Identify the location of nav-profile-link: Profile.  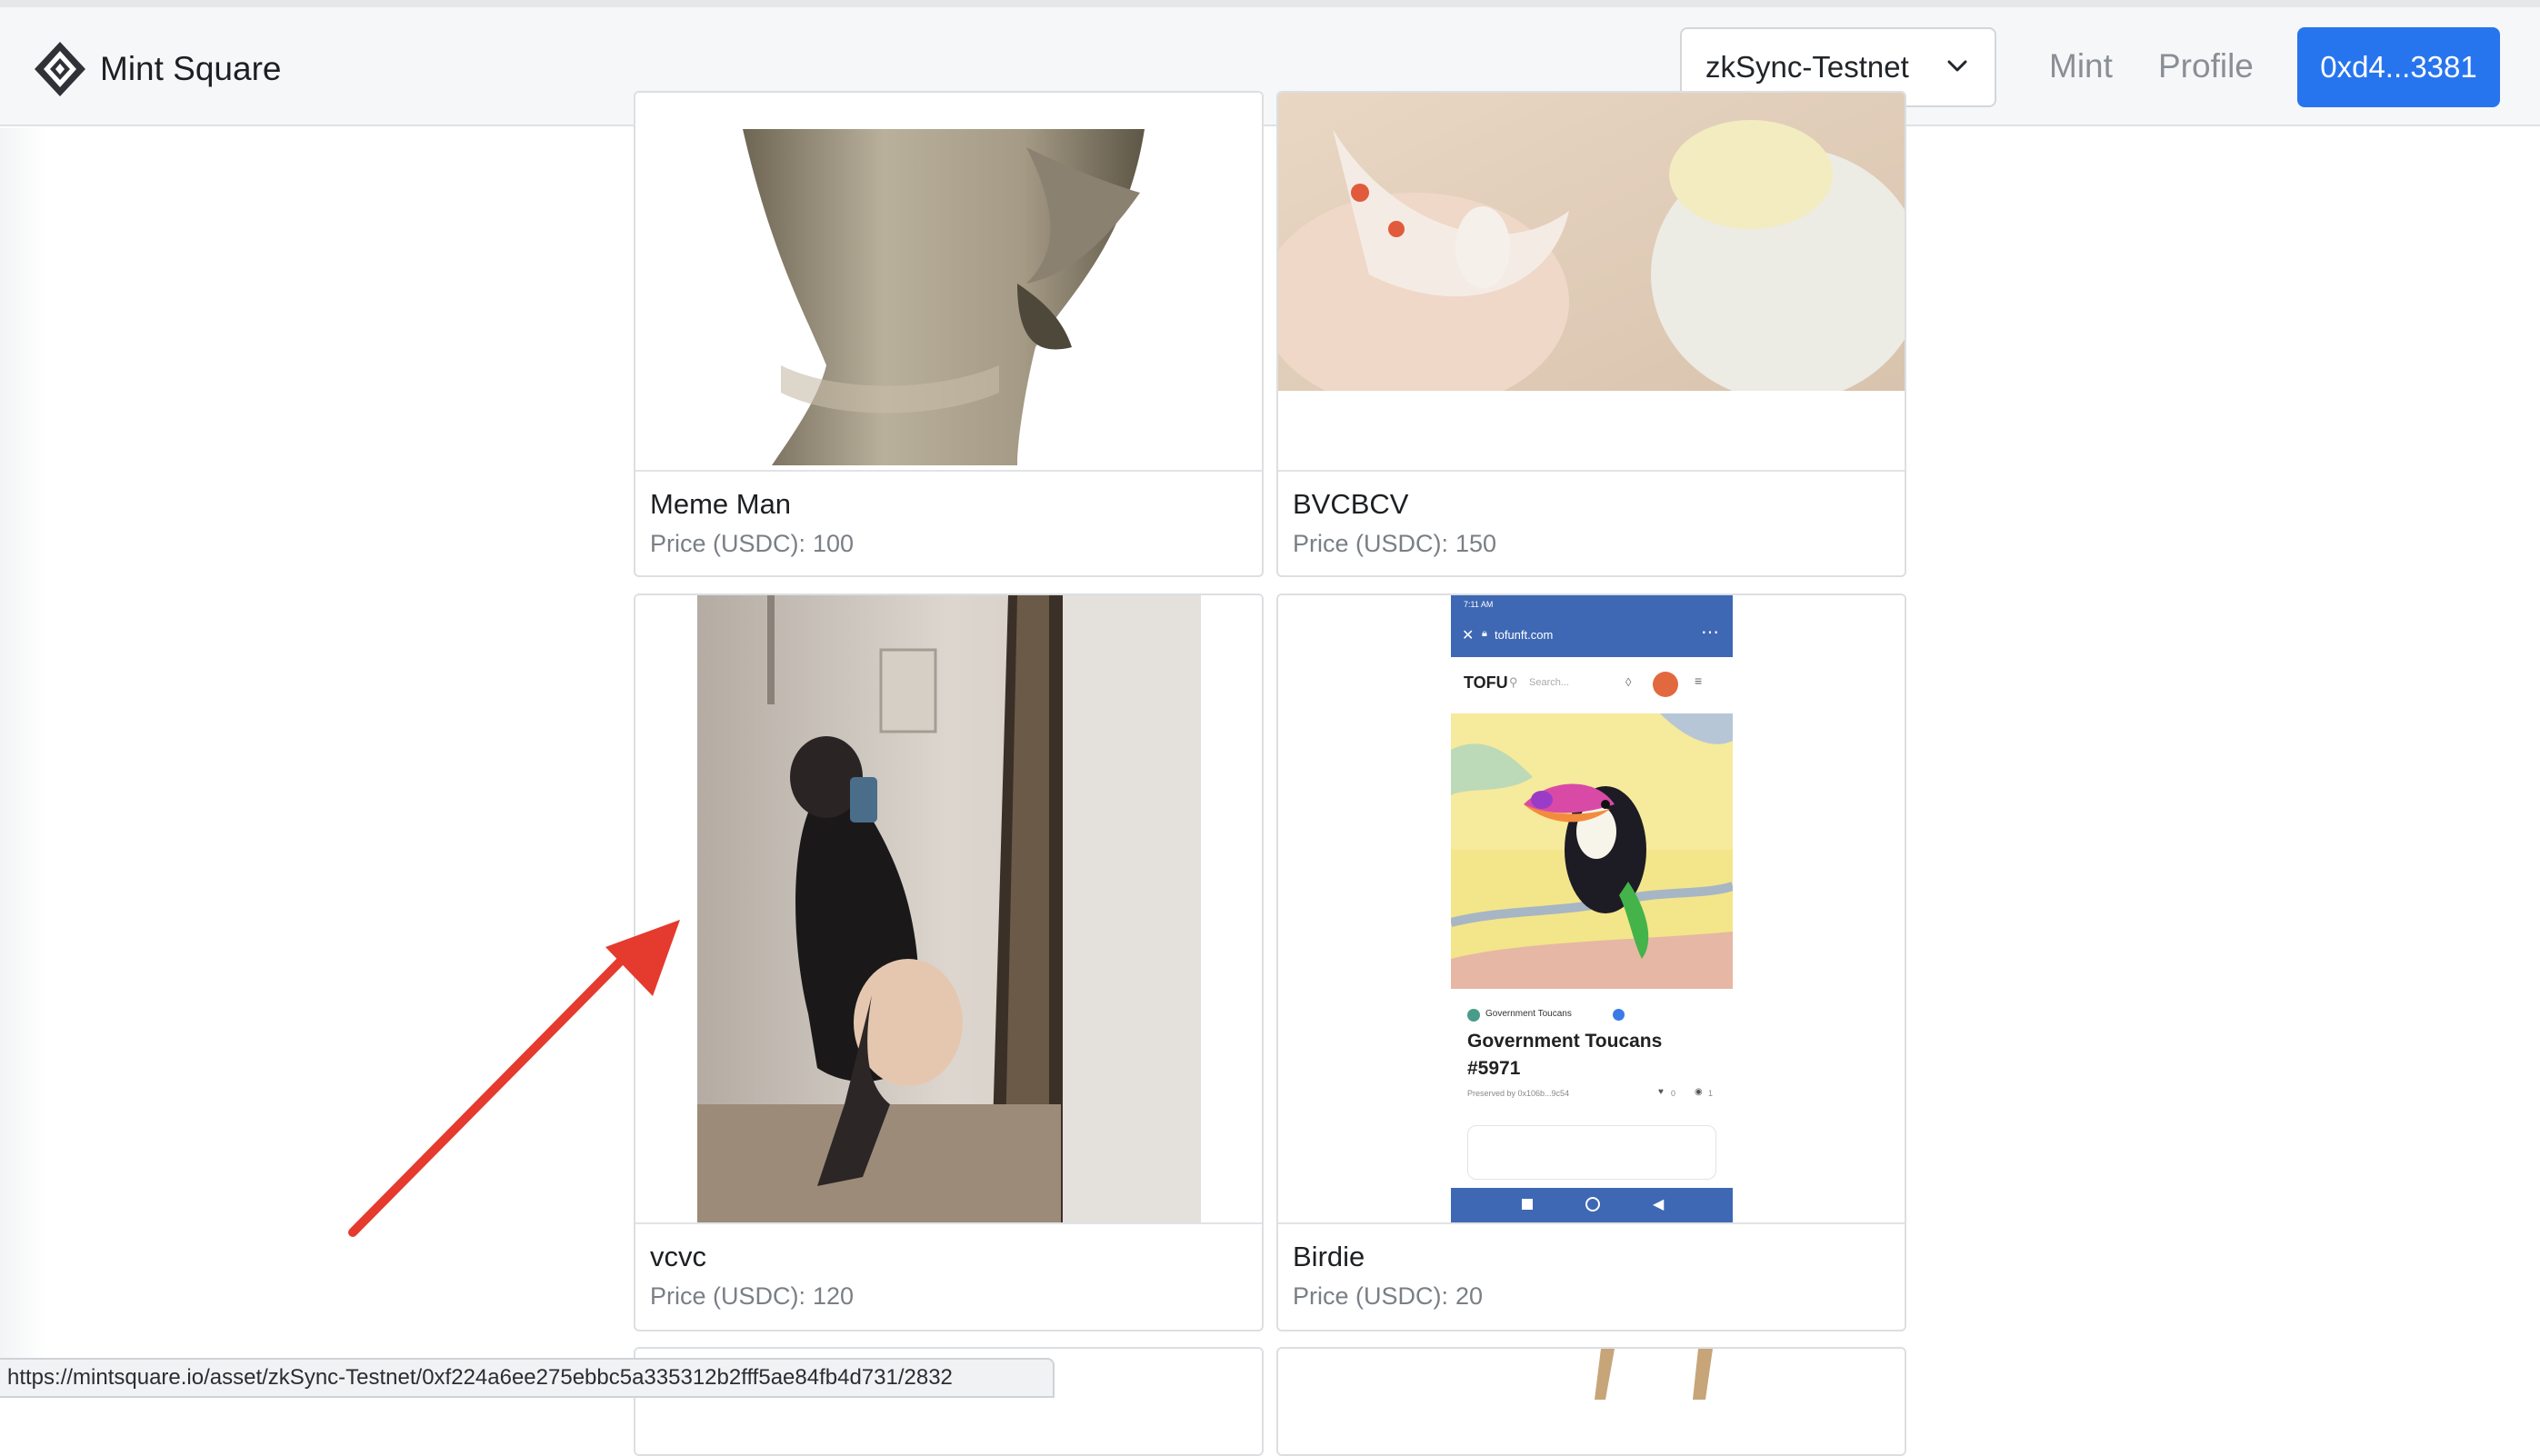
(2206, 66).